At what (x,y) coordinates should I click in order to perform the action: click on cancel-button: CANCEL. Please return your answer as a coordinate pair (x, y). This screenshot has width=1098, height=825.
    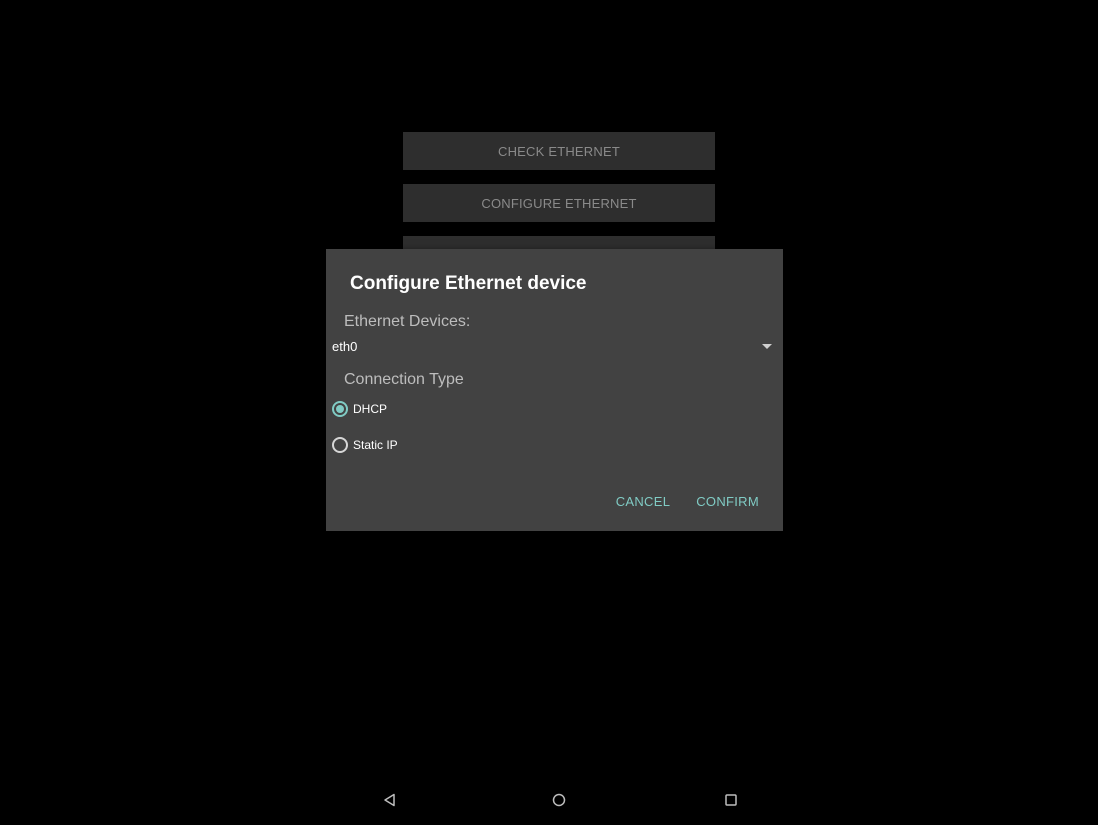
    Looking at the image, I should click on (643, 501).